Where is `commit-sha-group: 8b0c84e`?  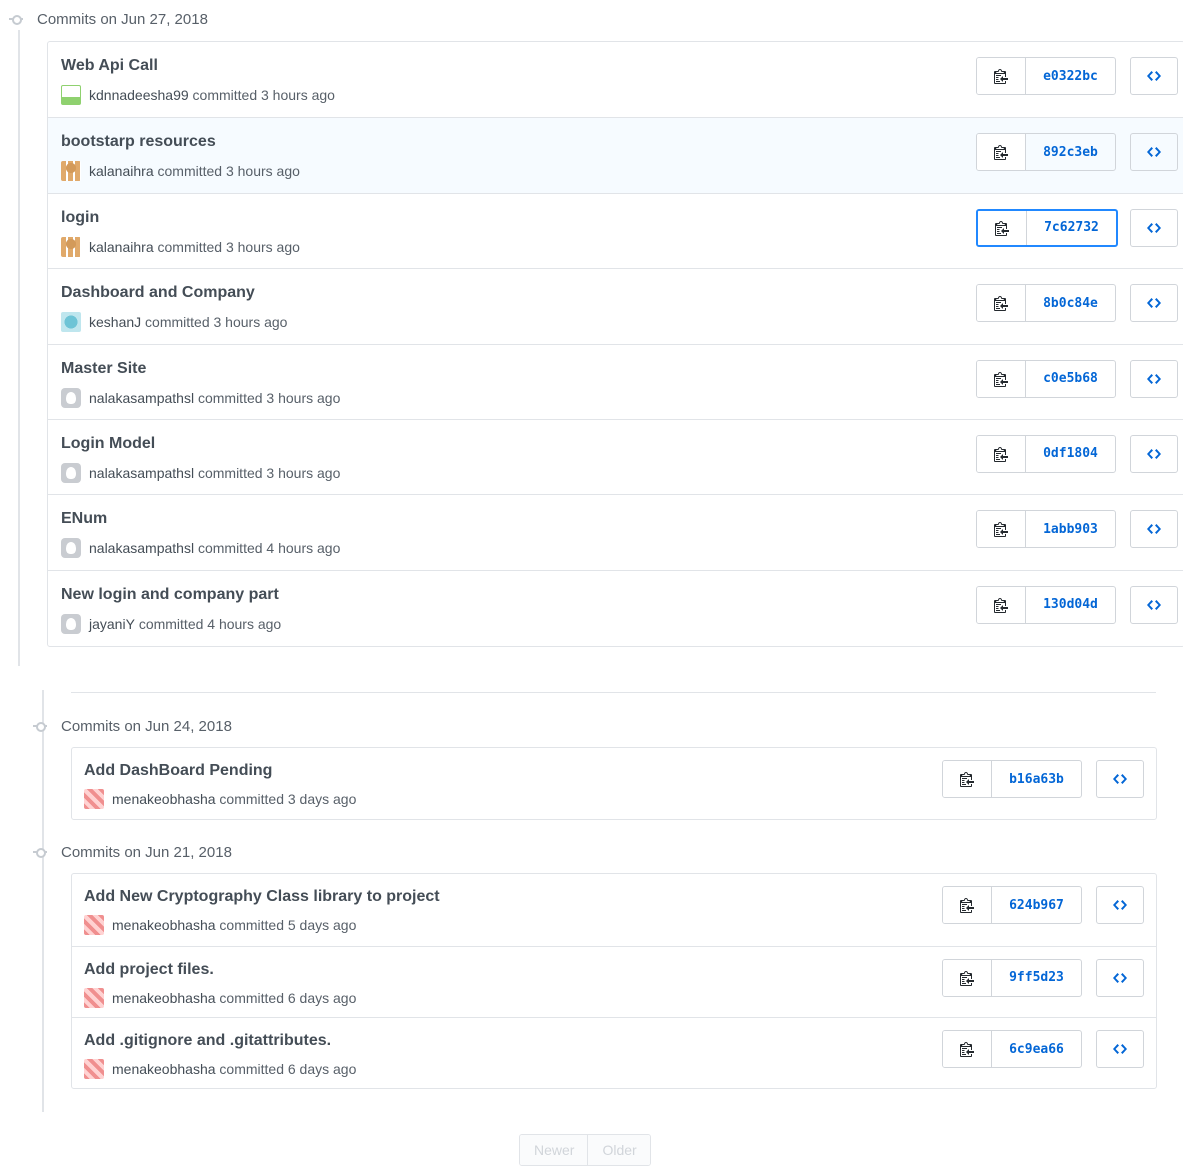
commit-sha-group: 8b0c84e is located at coordinates (1046, 303).